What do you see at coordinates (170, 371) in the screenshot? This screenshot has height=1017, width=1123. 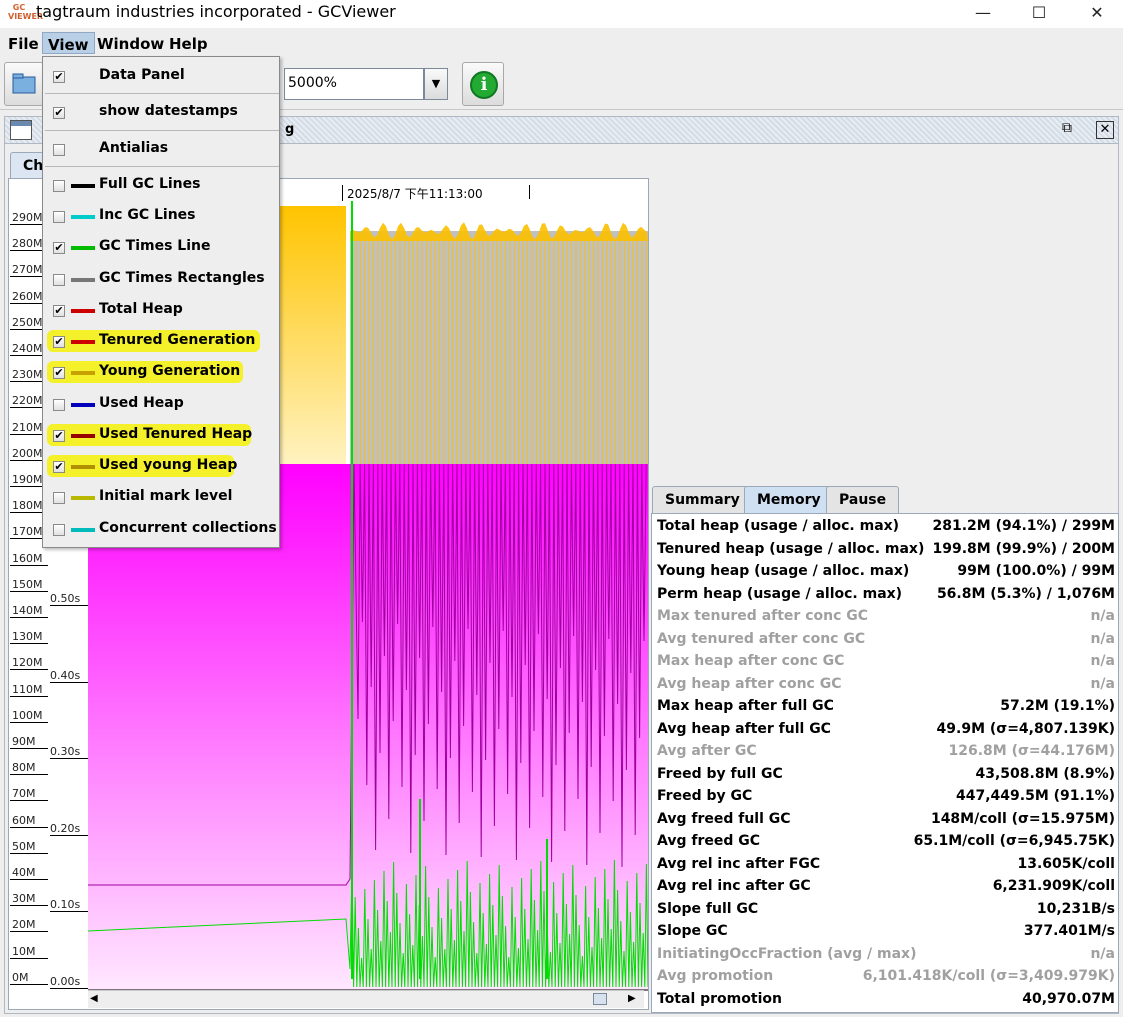 I see `view-menu-item-label: Young Generation` at bounding box center [170, 371].